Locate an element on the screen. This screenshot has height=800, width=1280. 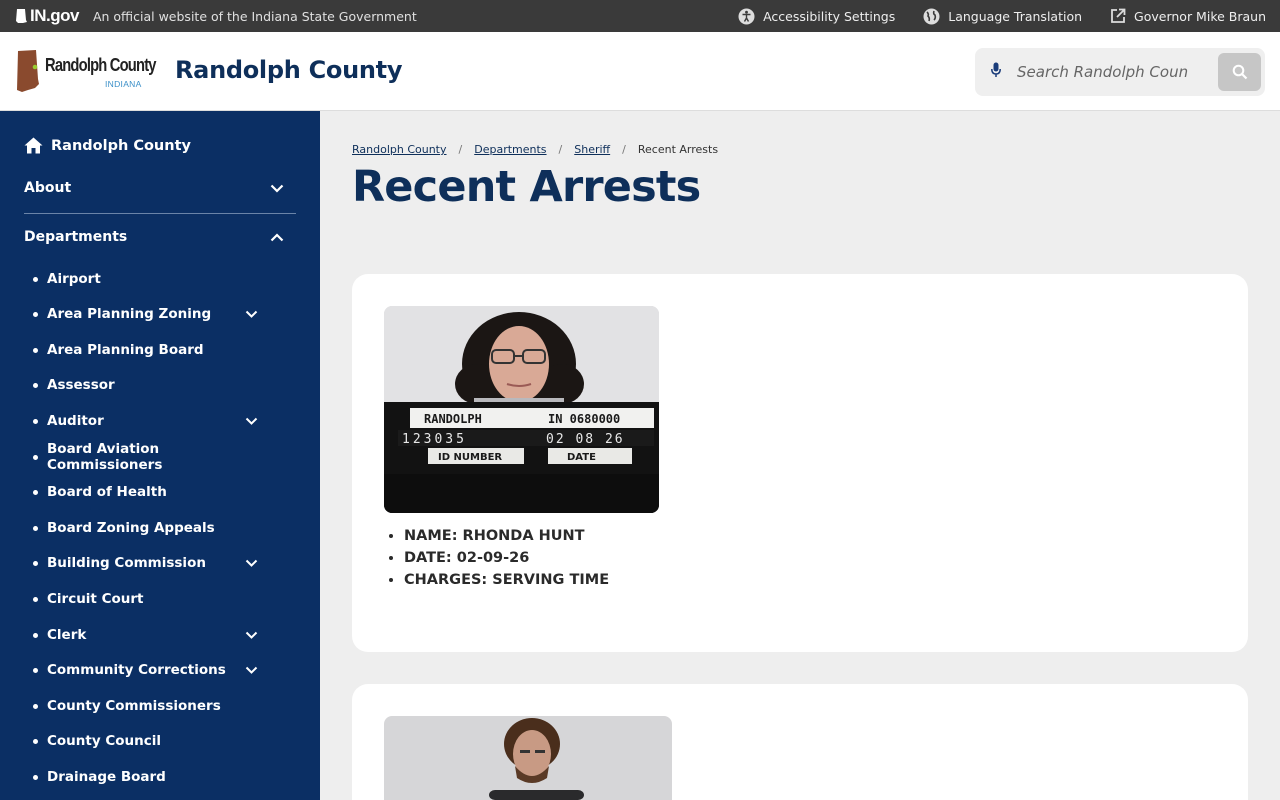
sidebar-item-board-of-health: Board of Health is located at coordinates (153, 492).